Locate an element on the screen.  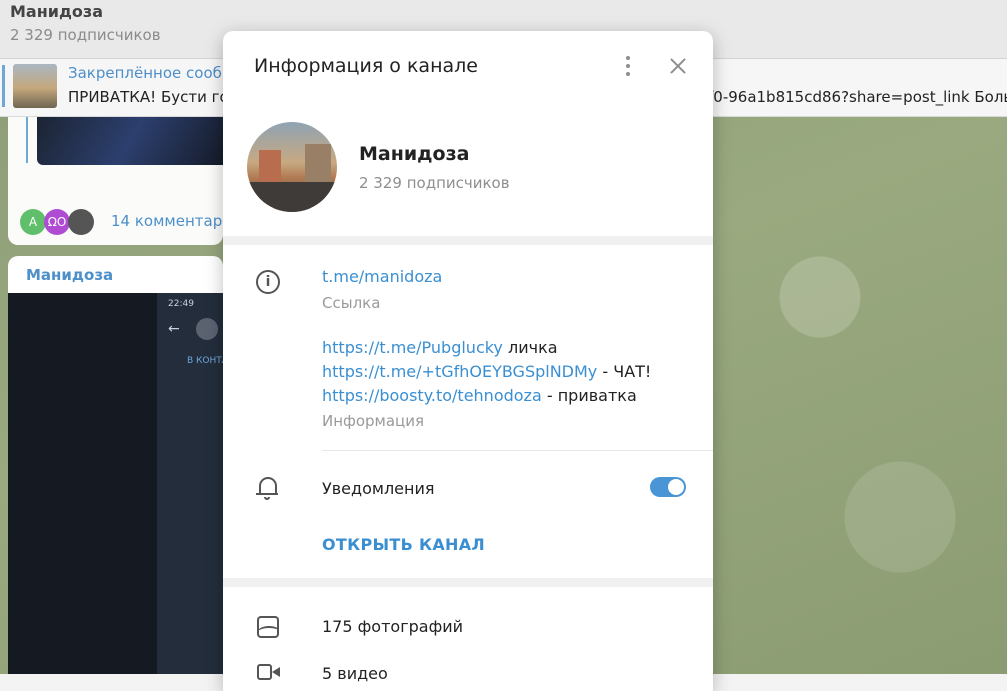
row-divider is located at coordinates (517, 450).